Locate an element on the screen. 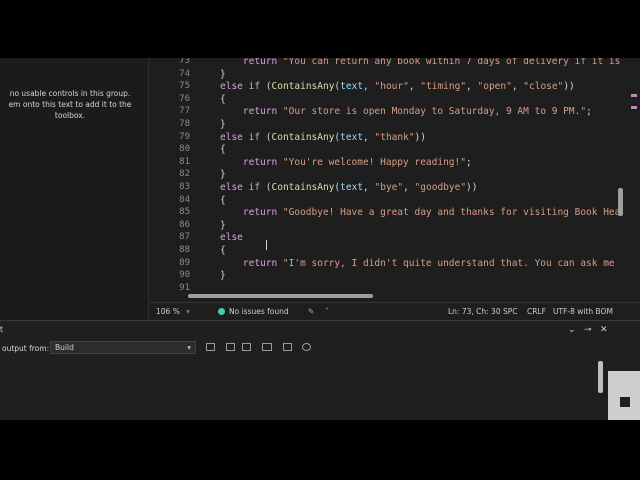 The height and width of the screenshot is (480, 640). cursor-position: Ln: 73, Ch: 30 is located at coordinates (474, 311).